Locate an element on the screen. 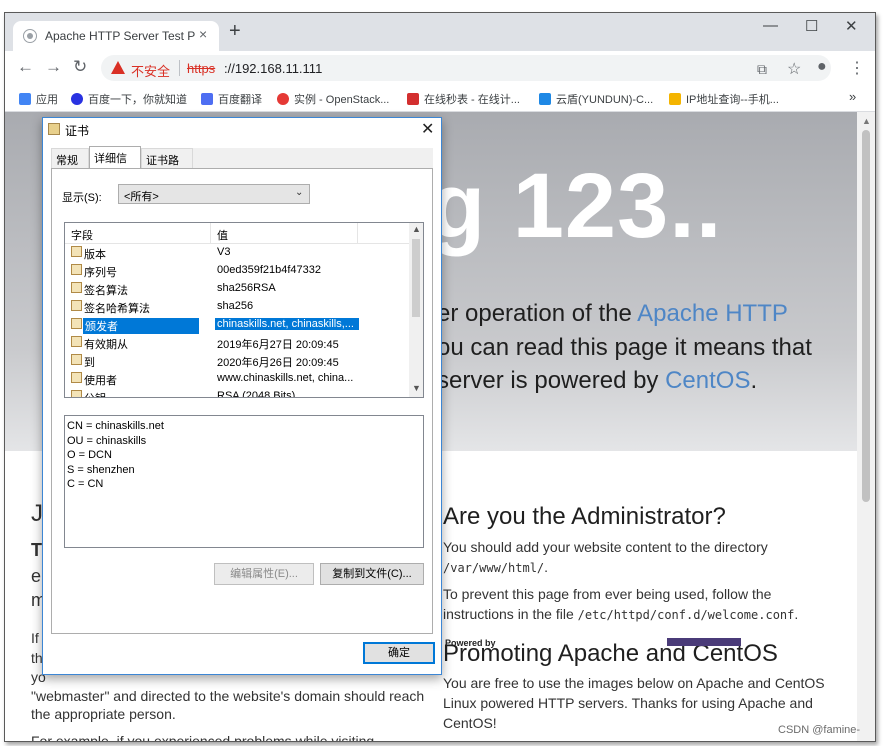 The height and width of the screenshot is (746, 884). baidu-paw-icon is located at coordinates (77, 99).